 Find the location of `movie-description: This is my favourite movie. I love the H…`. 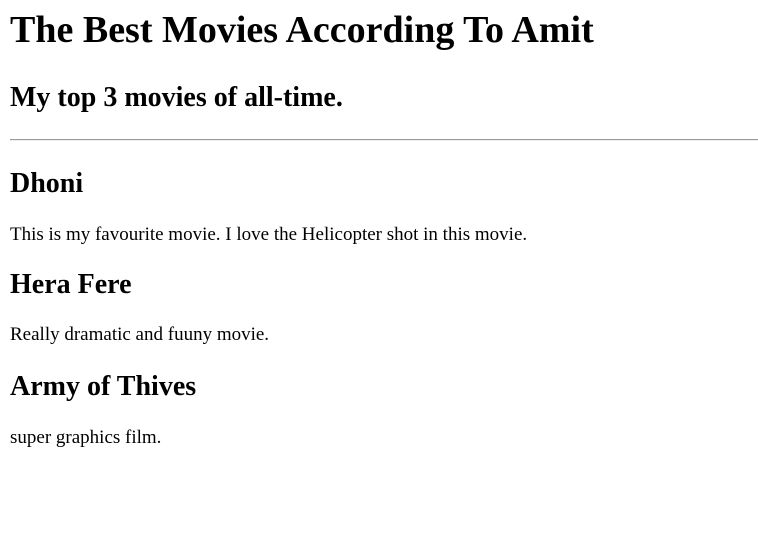

movie-description: This is my favourite movie. I love the H… is located at coordinates (269, 234).